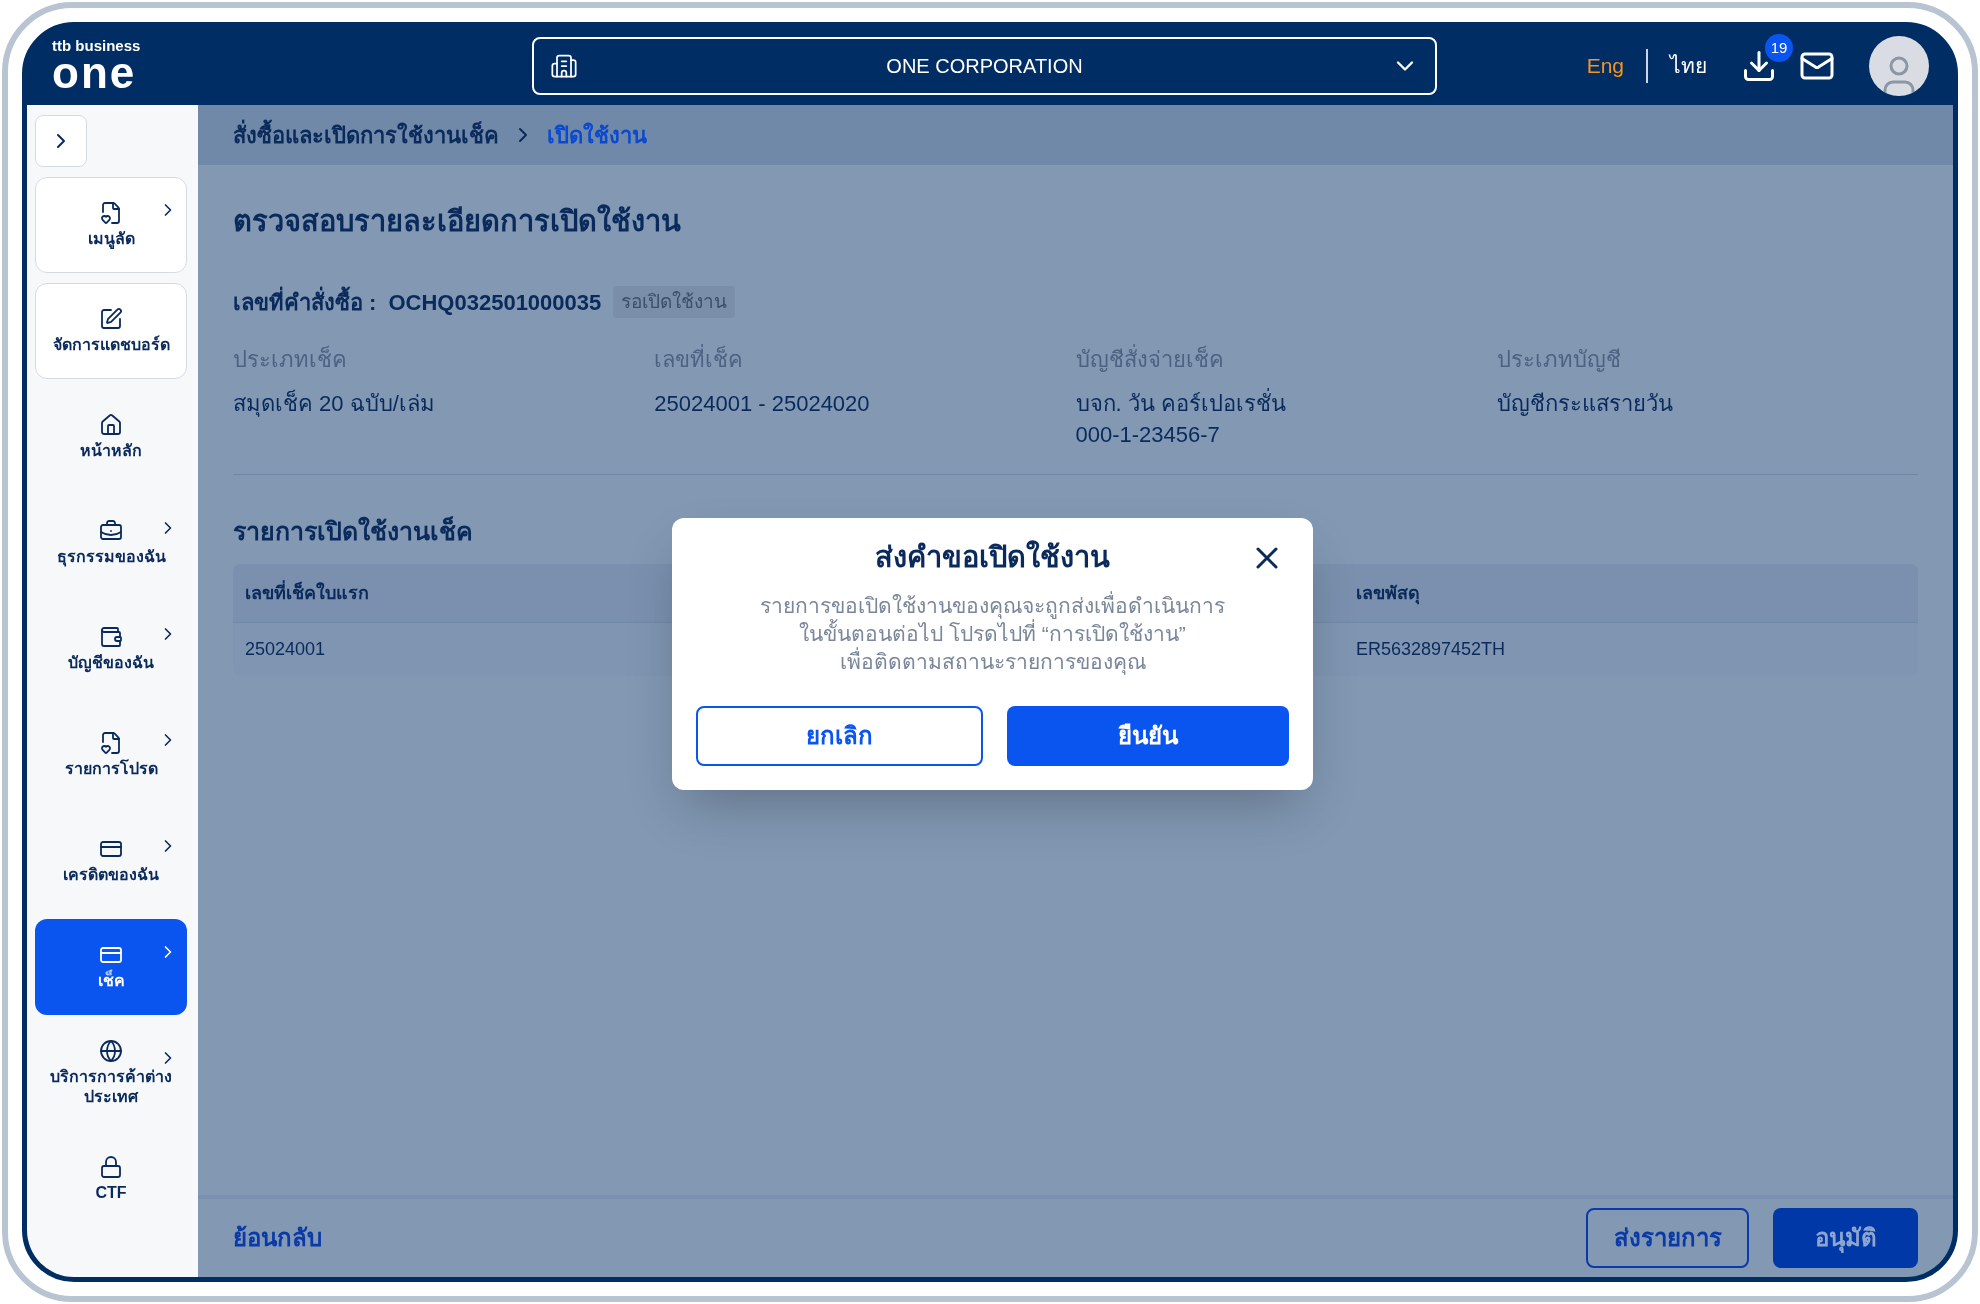 This screenshot has width=1980, height=1304. I want to click on table-cell-text: ER5632897452TH, so click(1431, 649).